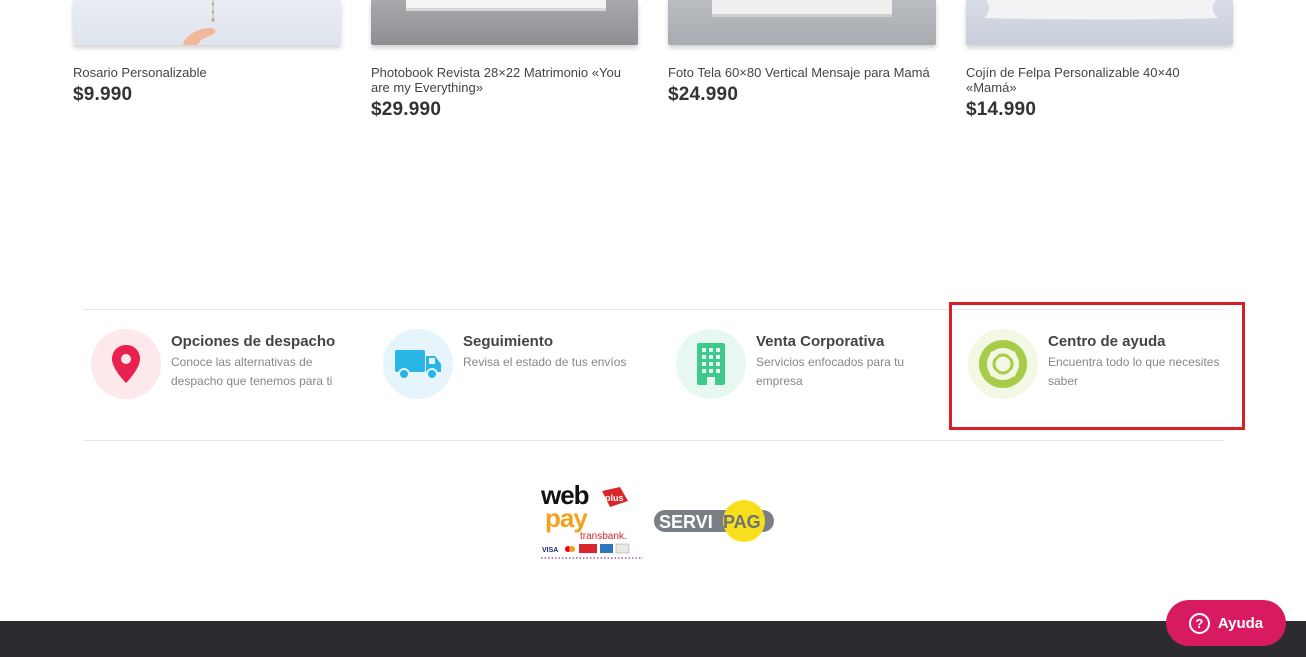  What do you see at coordinates (253, 341) in the screenshot?
I see `service-title: Opciones de despacho` at bounding box center [253, 341].